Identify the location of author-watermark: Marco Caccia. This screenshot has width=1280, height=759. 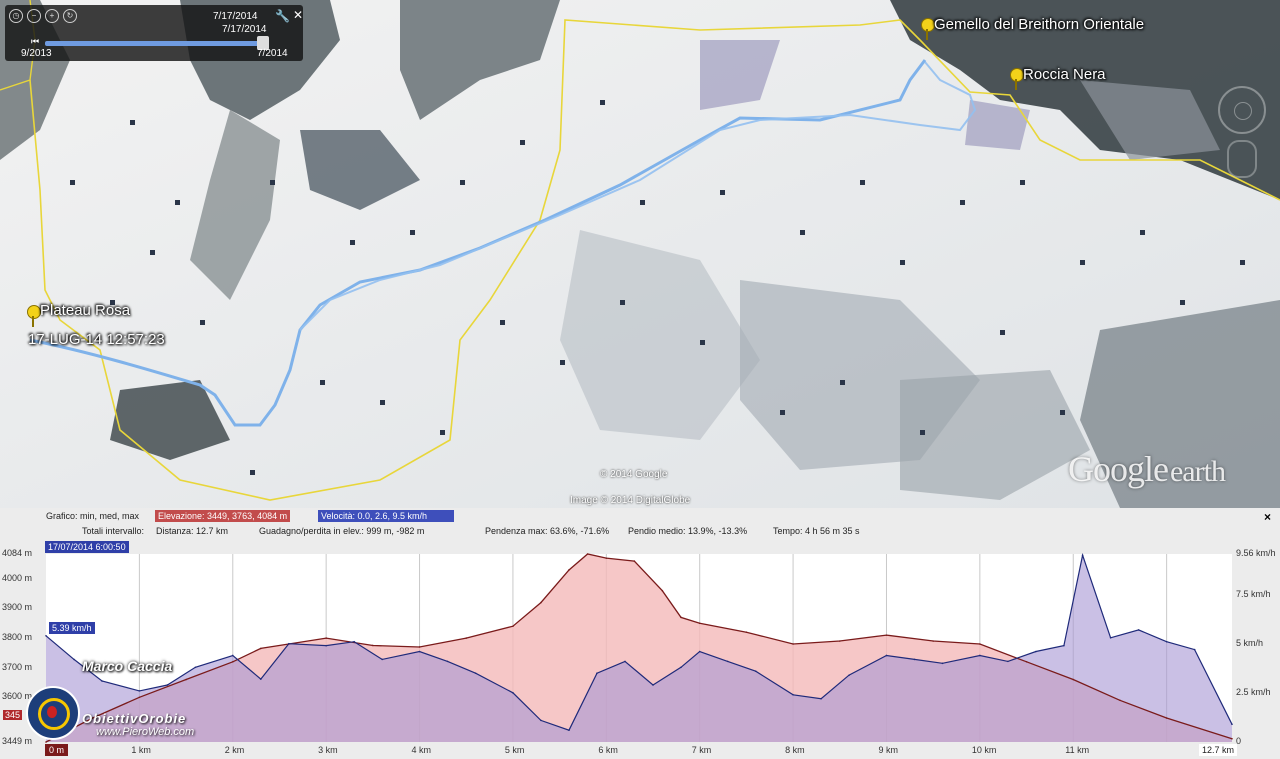
(127, 666).